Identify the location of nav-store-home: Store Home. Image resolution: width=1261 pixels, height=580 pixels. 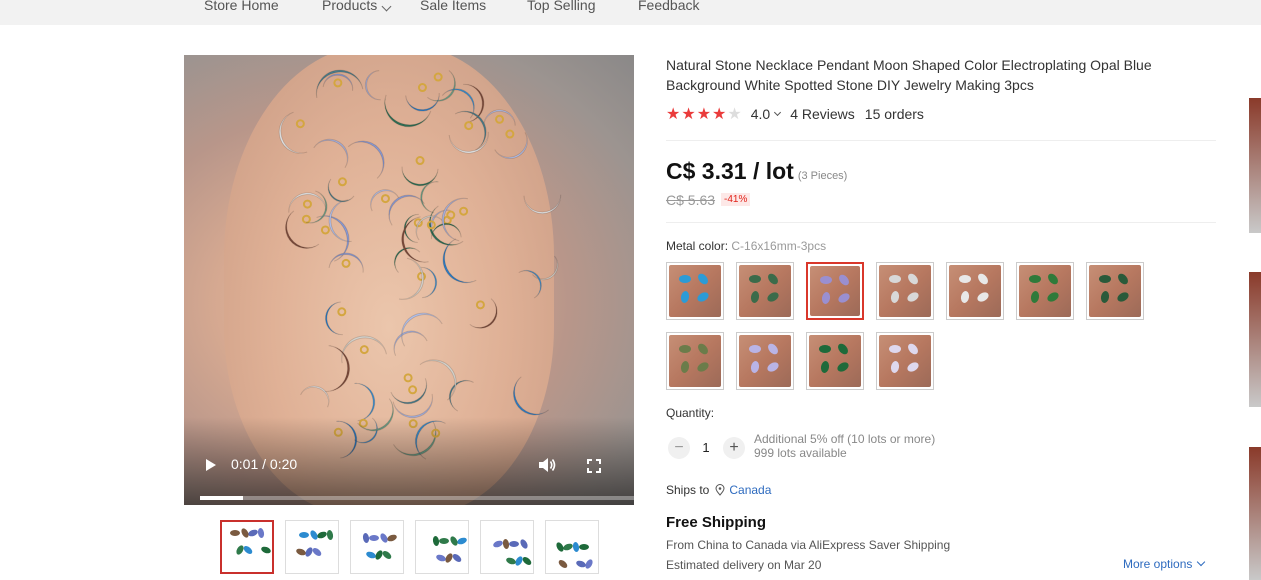
(241, 6).